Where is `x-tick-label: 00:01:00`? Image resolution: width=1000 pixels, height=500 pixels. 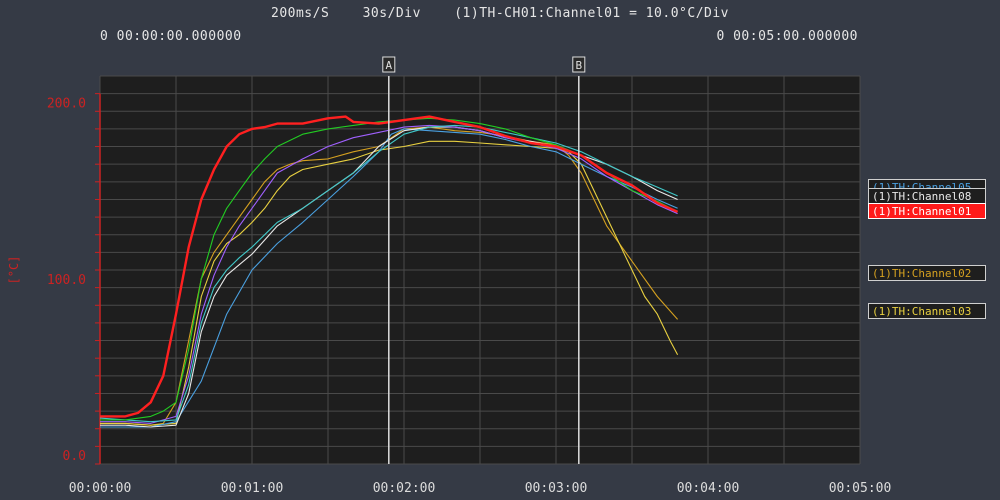 x-tick-label: 00:01:00 is located at coordinates (252, 488).